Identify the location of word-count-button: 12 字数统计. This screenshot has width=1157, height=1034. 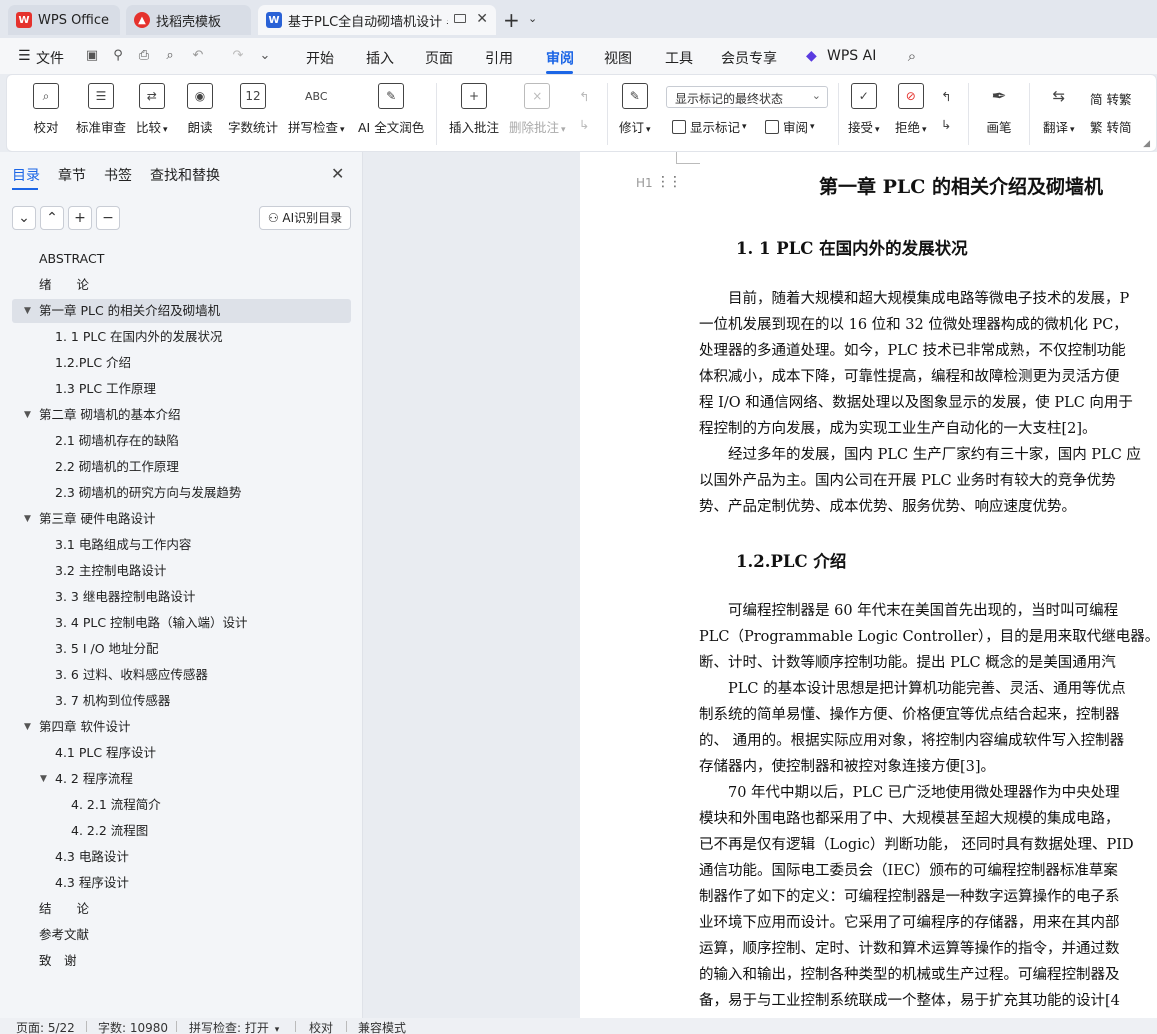
(253, 109).